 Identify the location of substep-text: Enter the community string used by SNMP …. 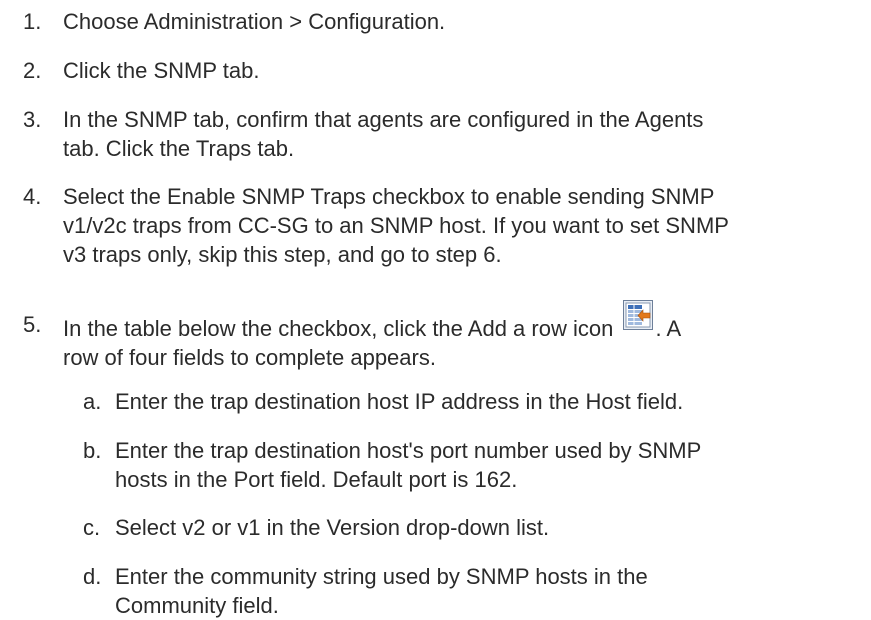
(475, 591).